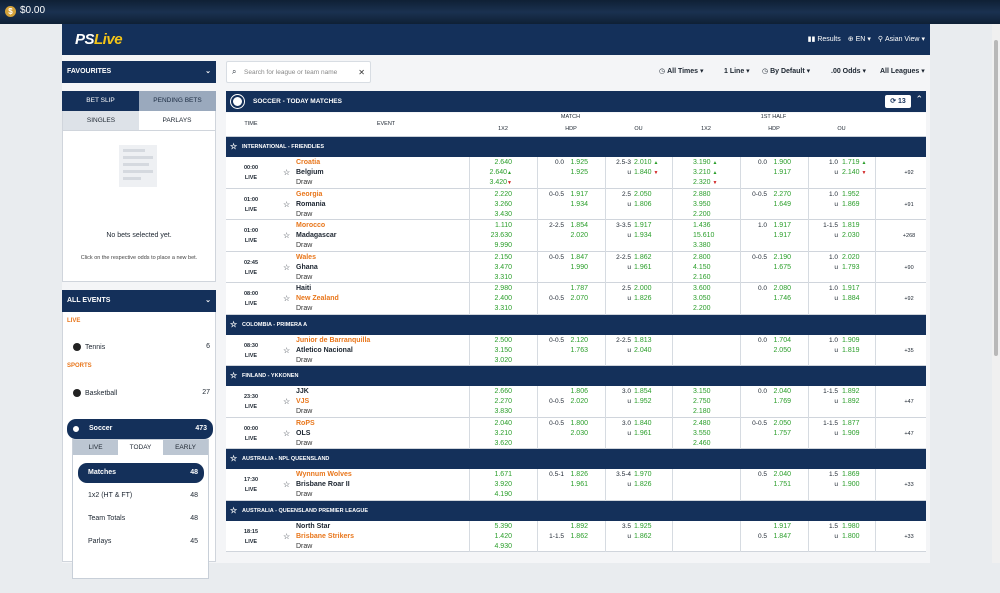 The image size is (1000, 593). Describe the element at coordinates (651, 475) in the screenshot. I see `odds-cell: 1.970` at that location.